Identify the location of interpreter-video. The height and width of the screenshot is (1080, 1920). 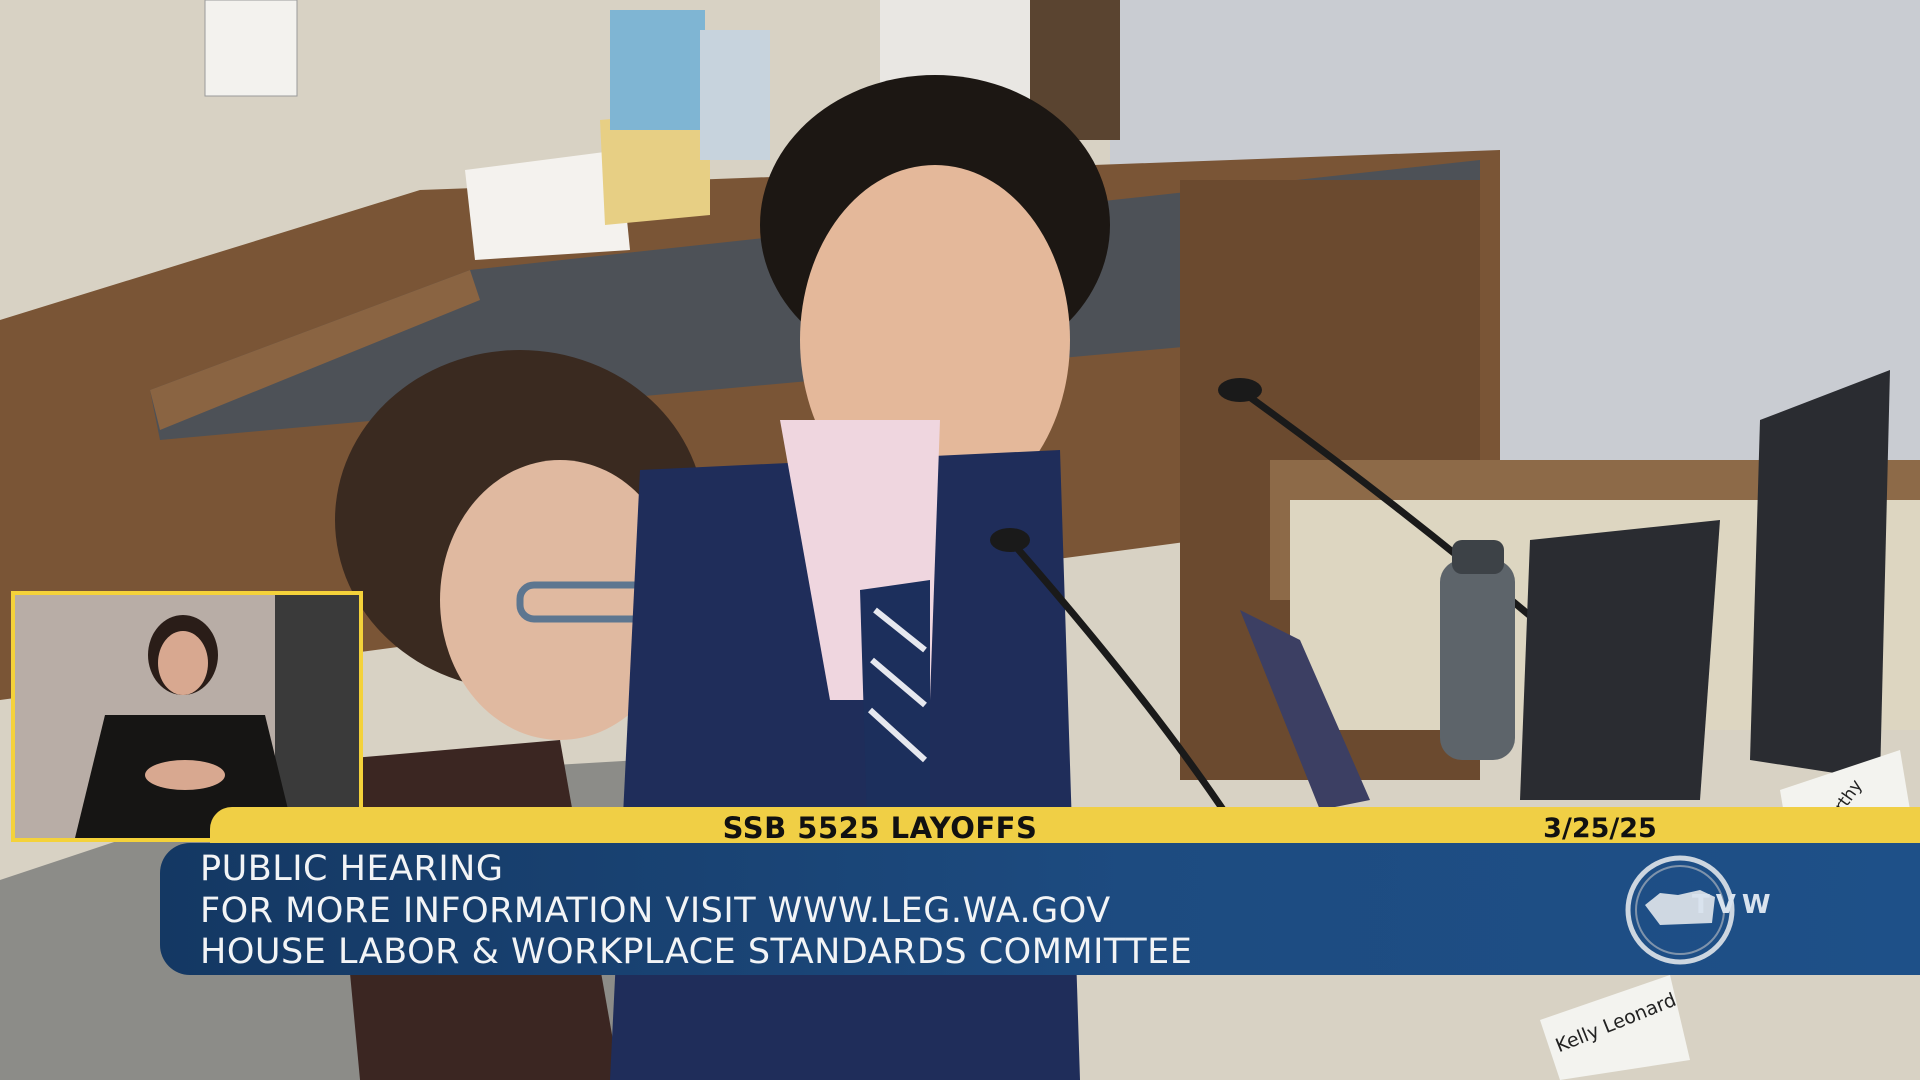
(187, 716).